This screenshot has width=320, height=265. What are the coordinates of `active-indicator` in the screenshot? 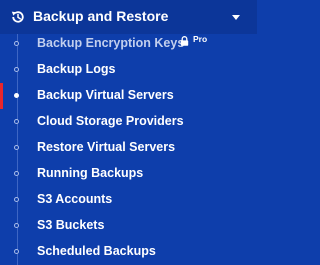 It's located at (1, 96).